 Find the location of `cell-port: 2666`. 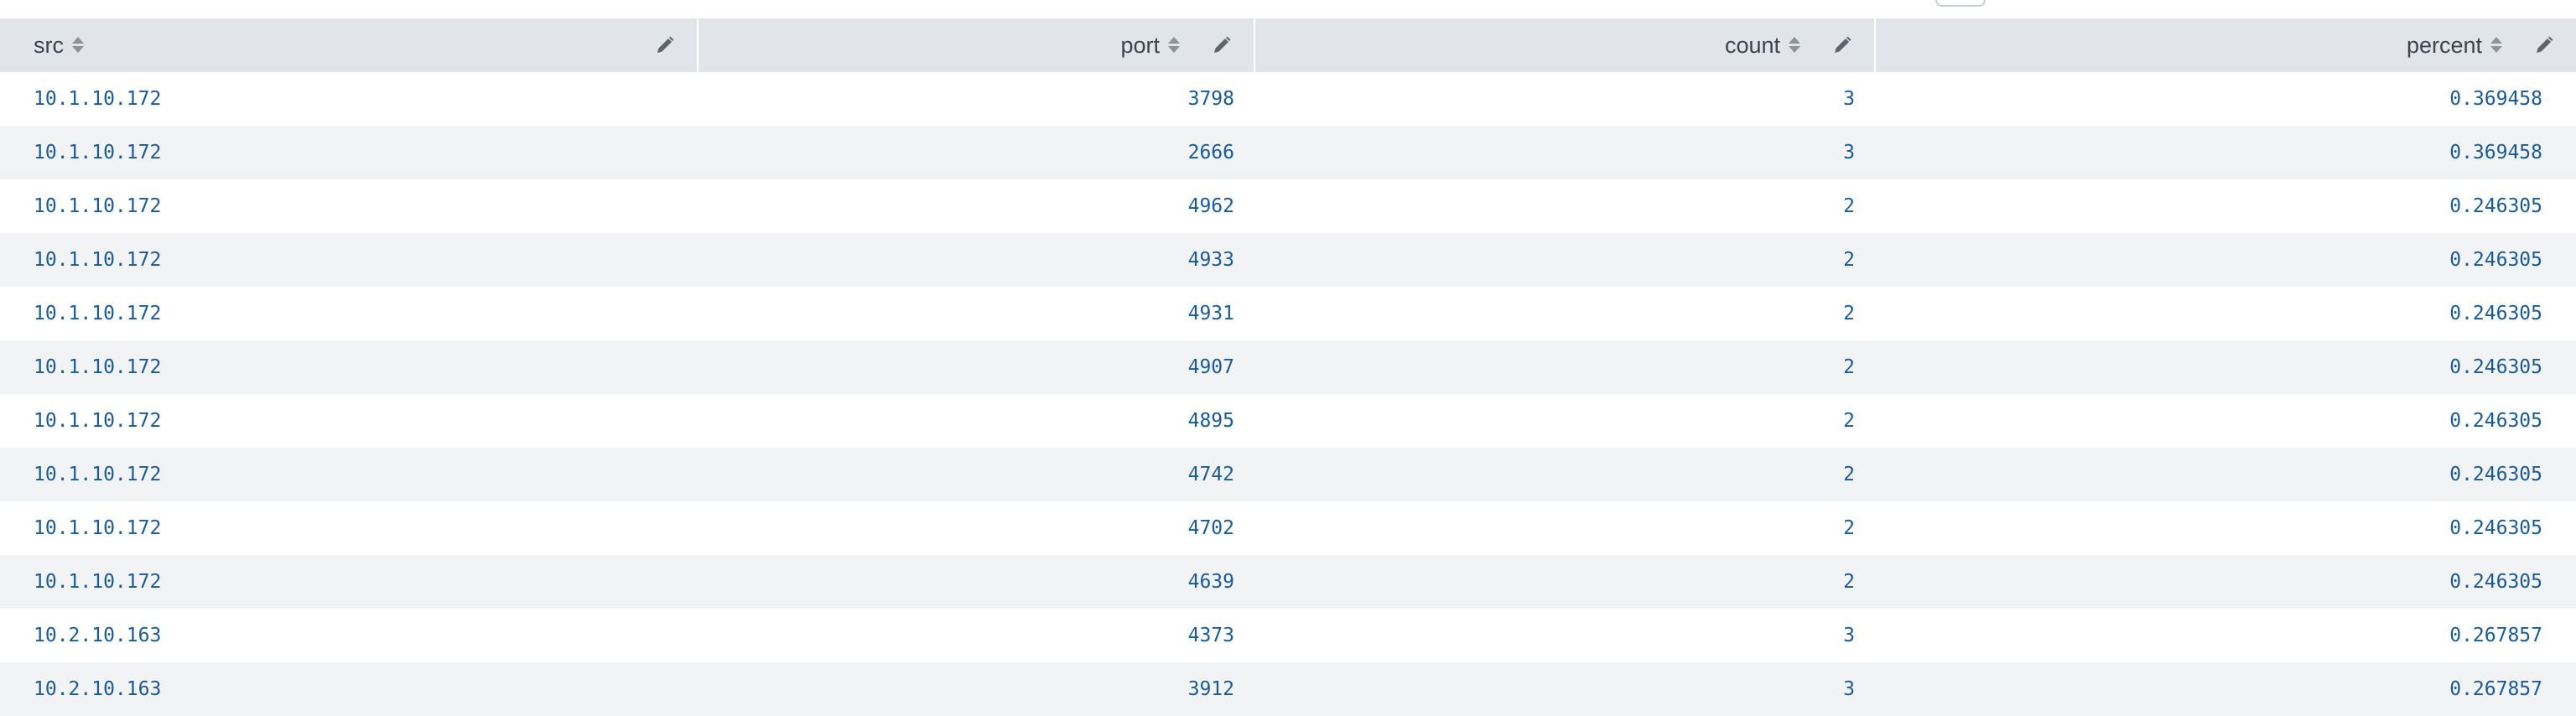

cell-port: 2666 is located at coordinates (976, 152).